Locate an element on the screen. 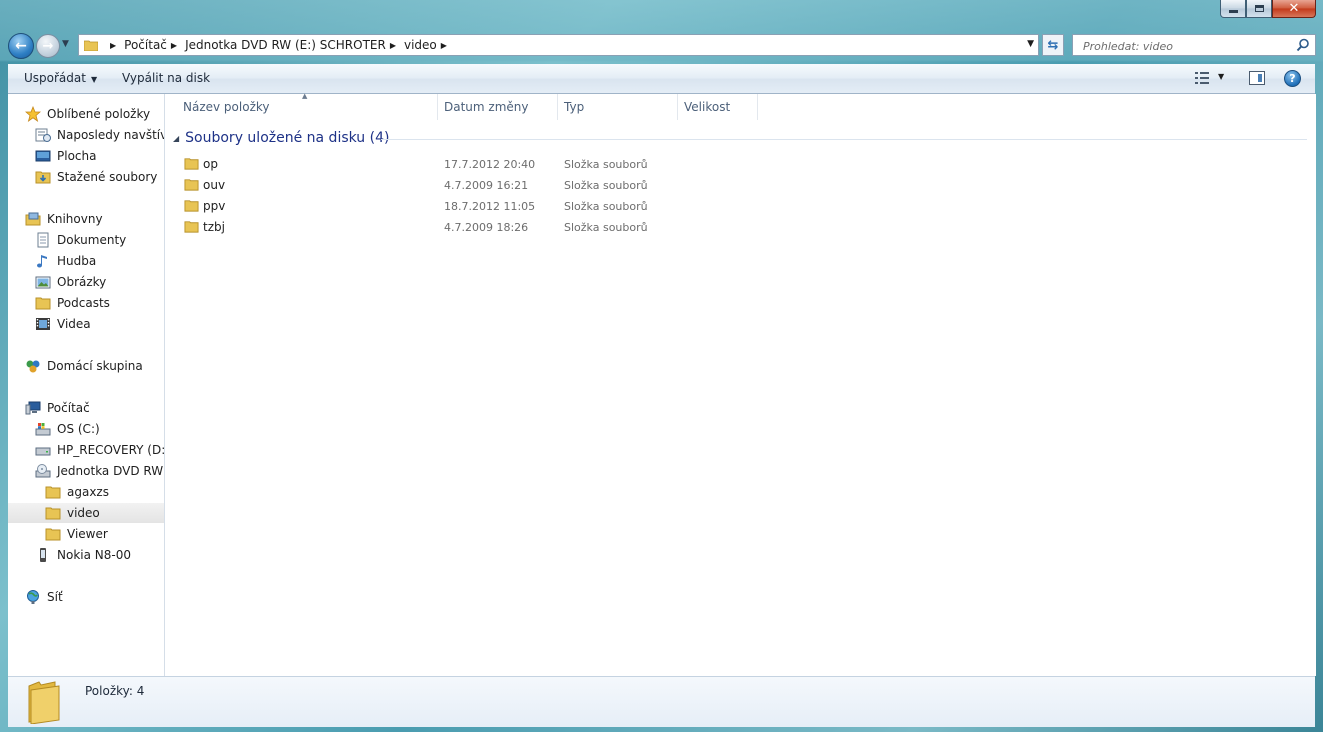 Image resolution: width=1323 pixels, height=732 pixels. address-history-dropdown-icon: ▼ is located at coordinates (1030, 44).